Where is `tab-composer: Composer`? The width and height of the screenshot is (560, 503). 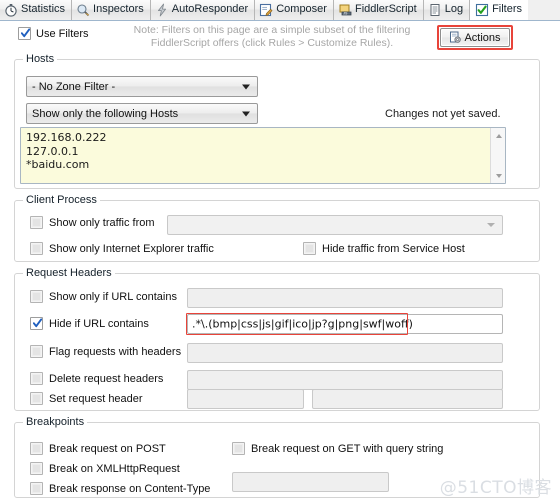 tab-composer: Composer is located at coordinates (294, 10).